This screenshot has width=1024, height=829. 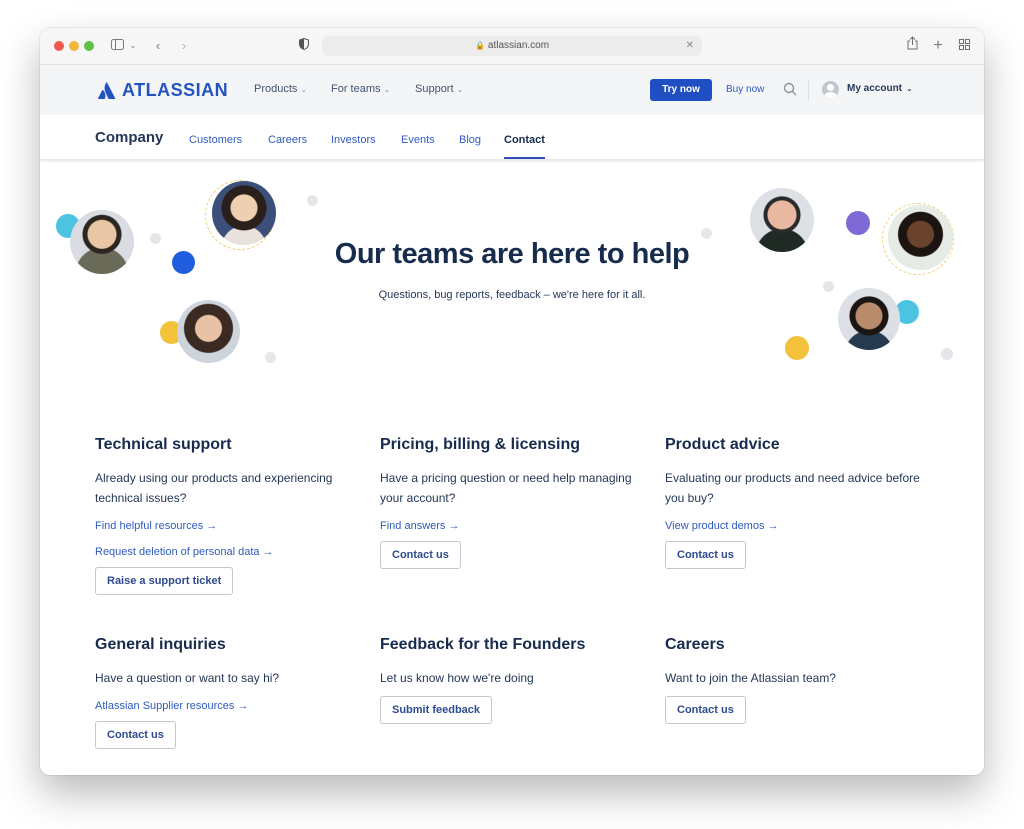 What do you see at coordinates (483, 644) in the screenshot?
I see `card-title: Feedback for the Founders` at bounding box center [483, 644].